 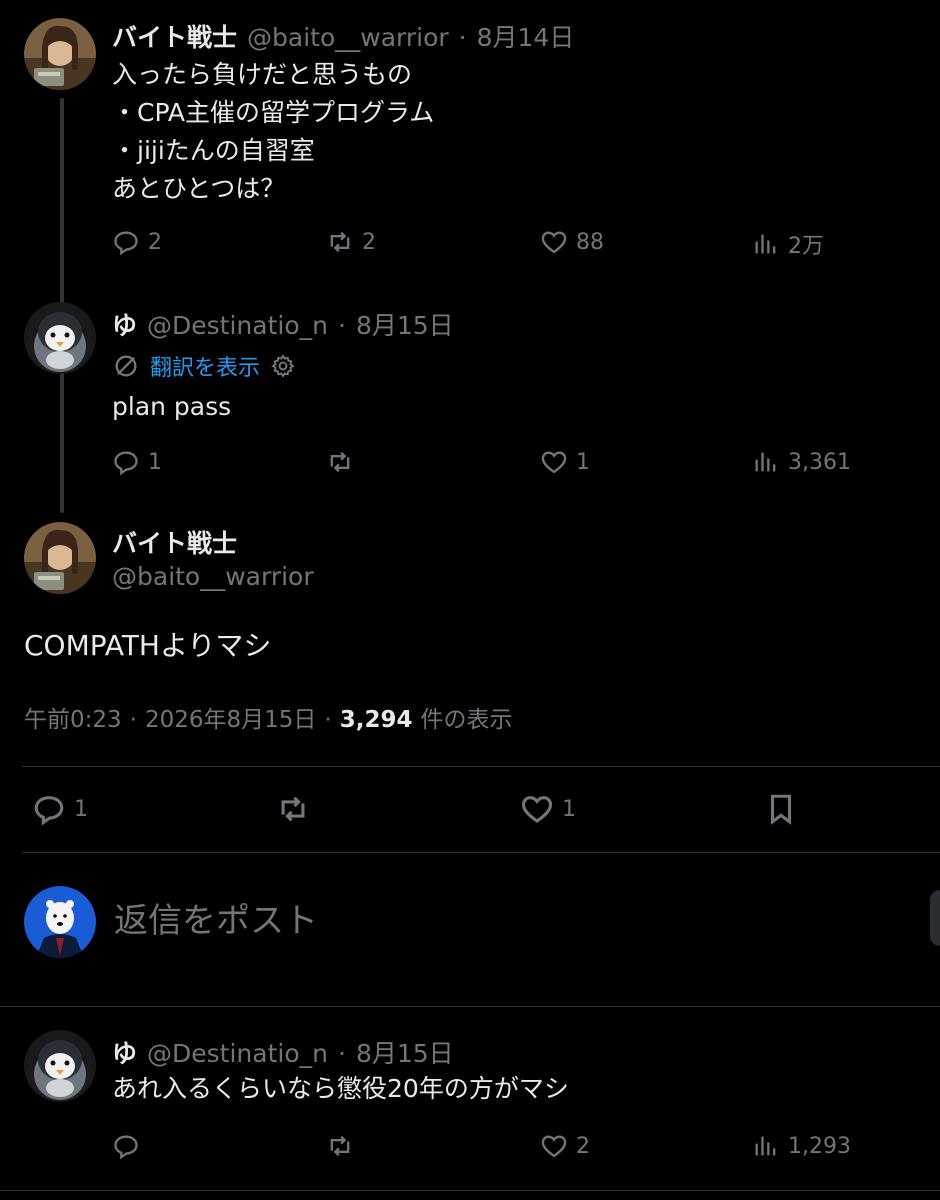 What do you see at coordinates (230, 717) in the screenshot?
I see `main-date: 2026年8月15日` at bounding box center [230, 717].